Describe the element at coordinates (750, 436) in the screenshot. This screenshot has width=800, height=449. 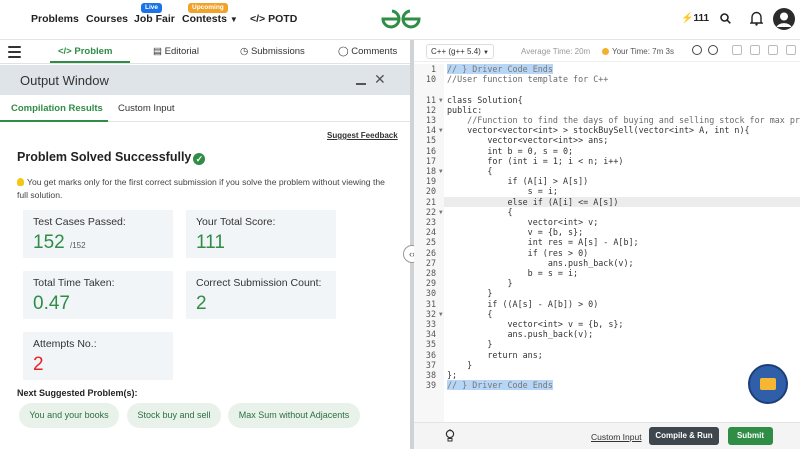
I see `submit-button: Submit` at that location.